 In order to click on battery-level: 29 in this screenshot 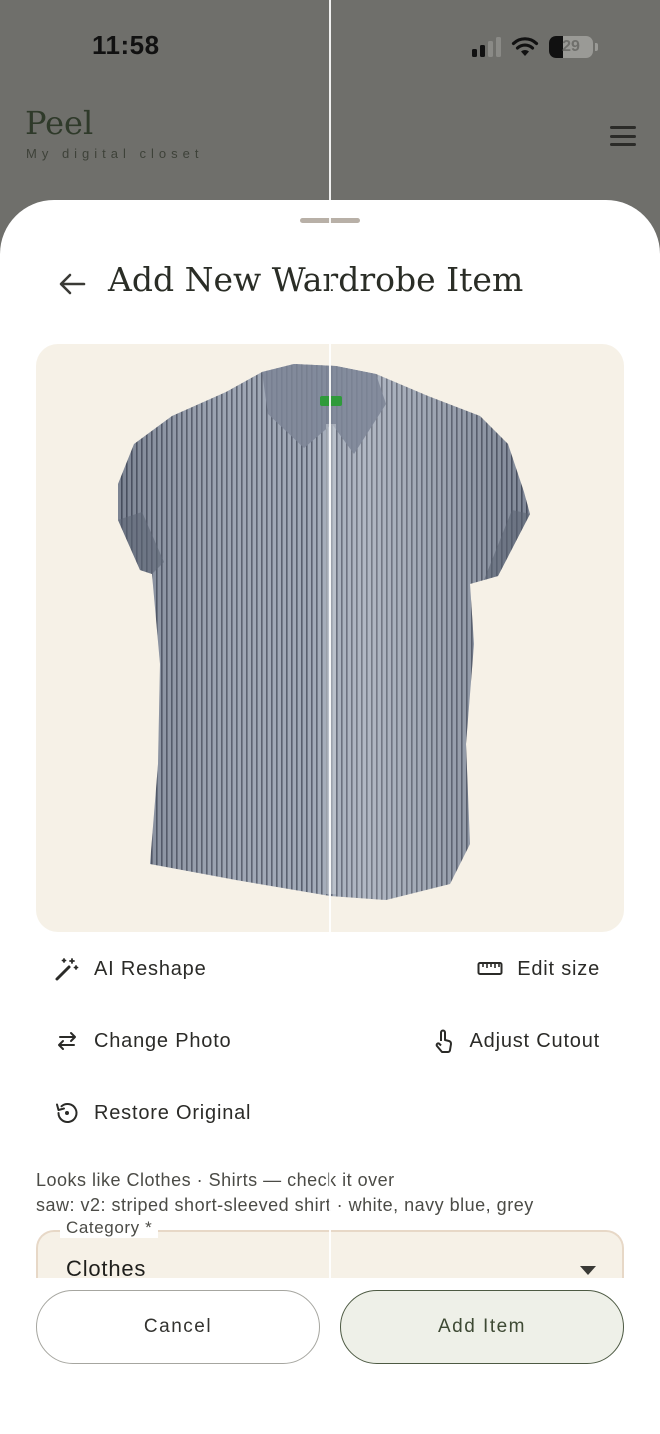, I will do `click(571, 46)`.